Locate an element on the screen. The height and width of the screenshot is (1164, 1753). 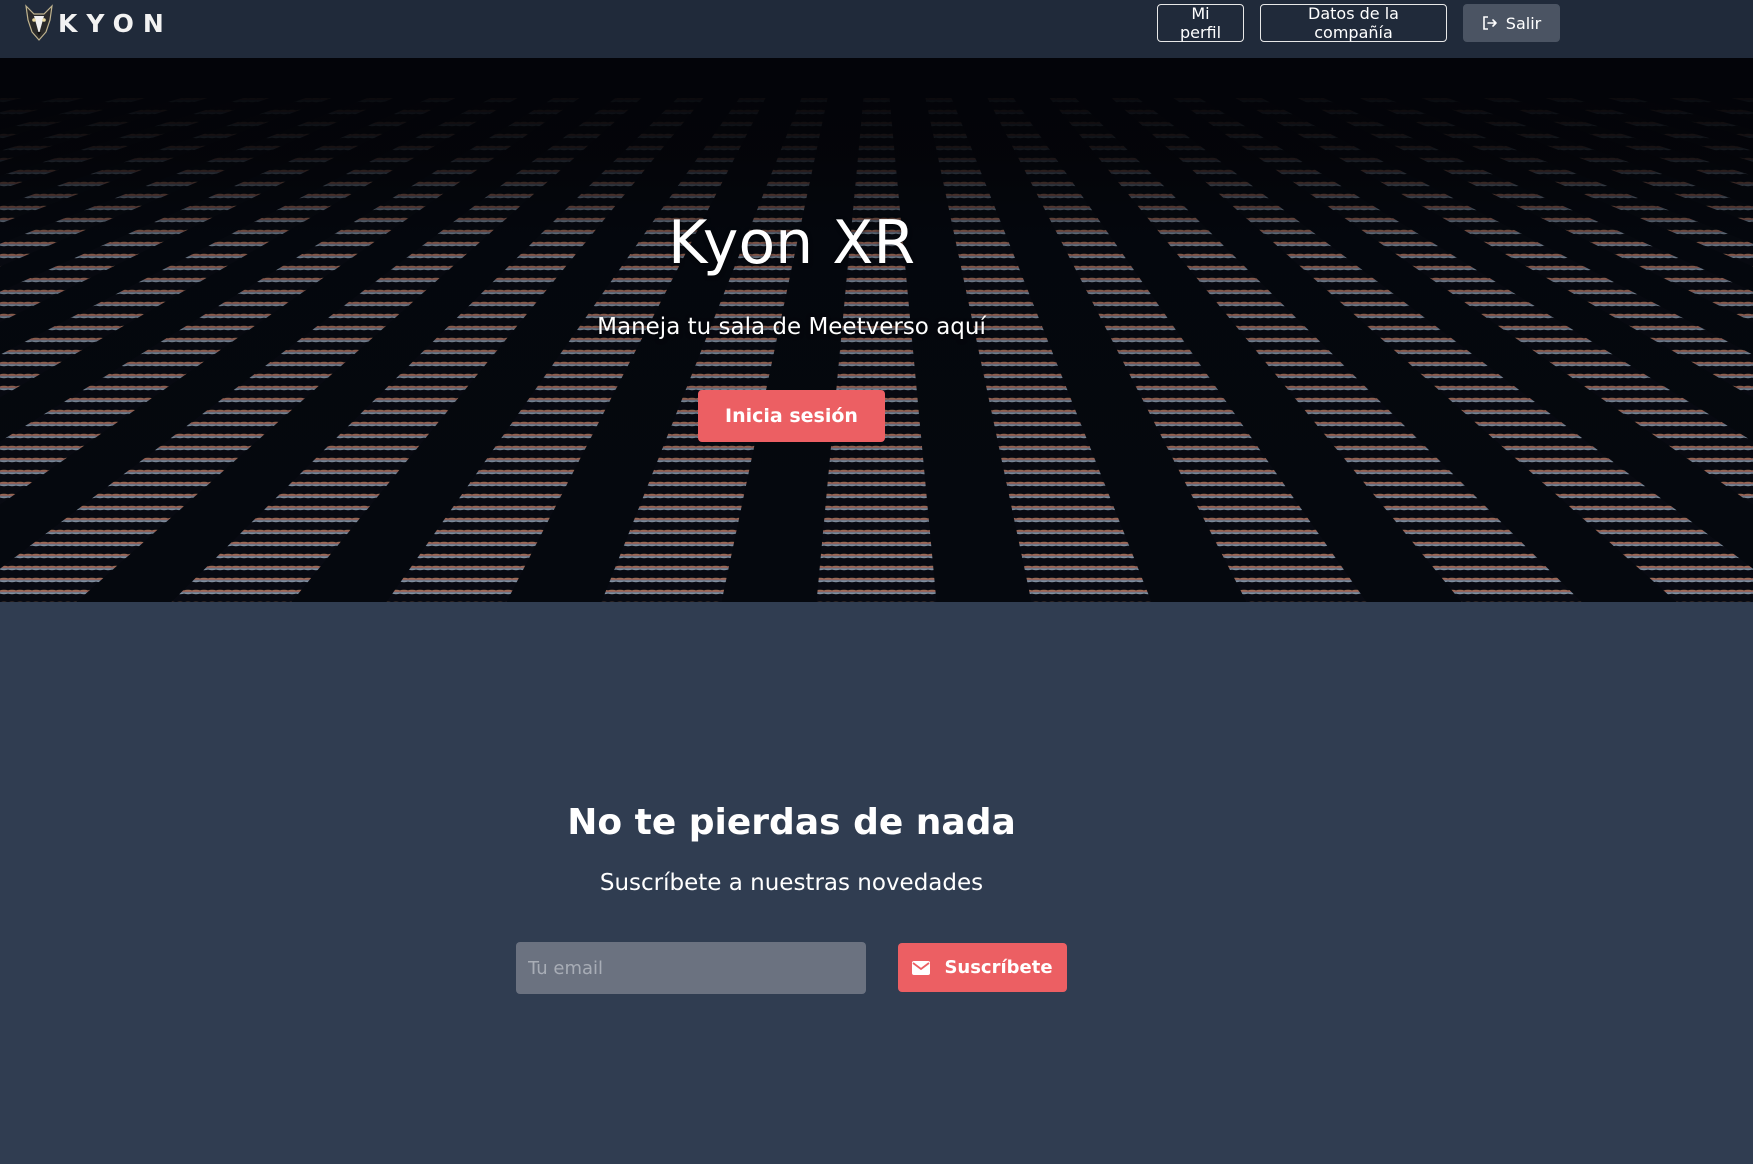
sign-out-icon is located at coordinates (1489, 23).